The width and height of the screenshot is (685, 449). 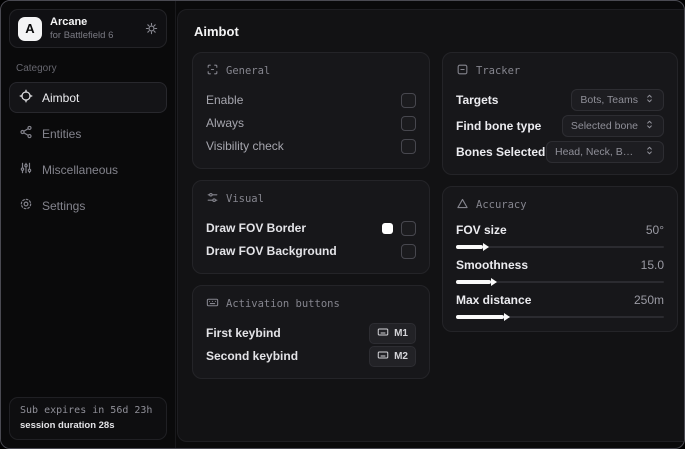 I want to click on max-distance-setting: Max distance 250m, so click(x=560, y=307).